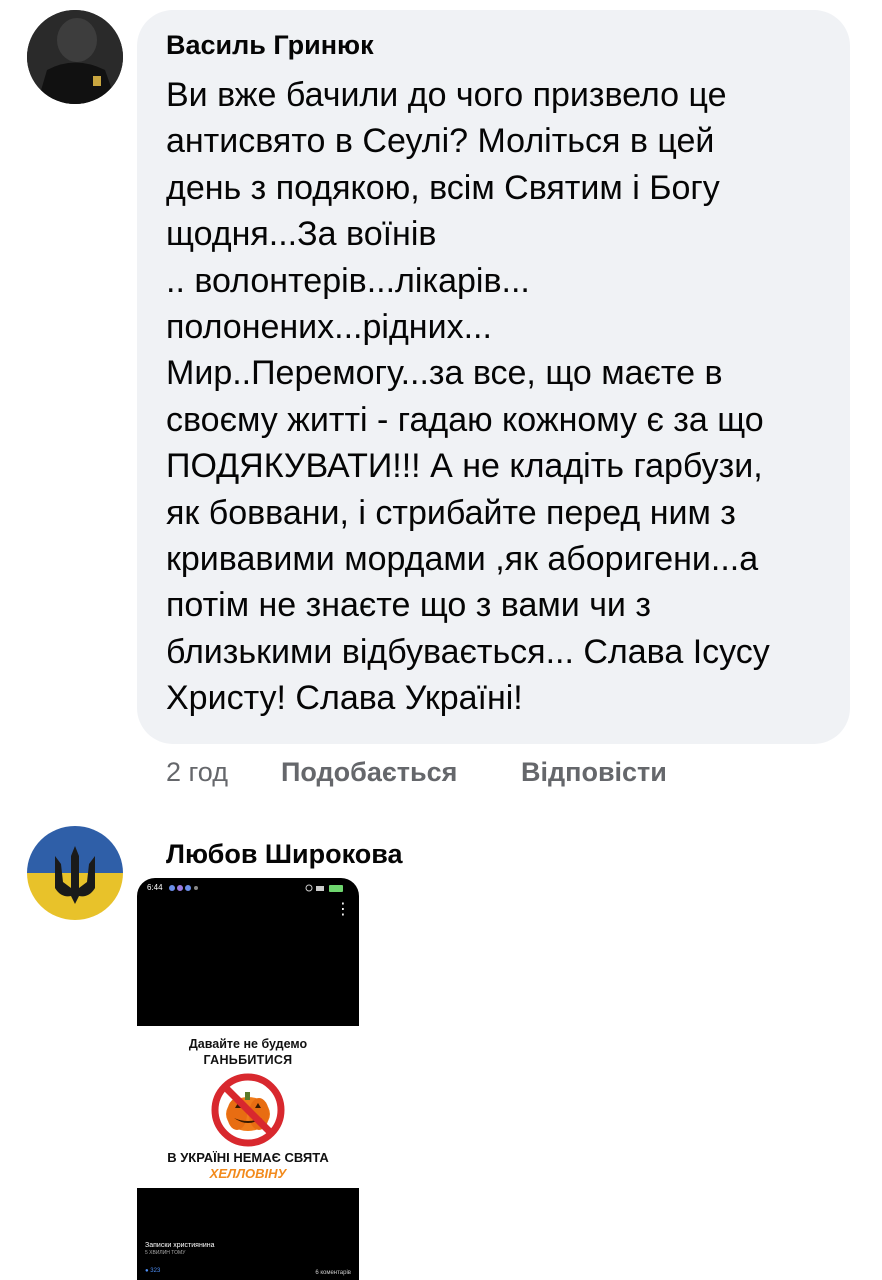  Describe the element at coordinates (408, 605) in the screenshot. I see `comment-line: потім не знаєте що з вами чи з` at that location.